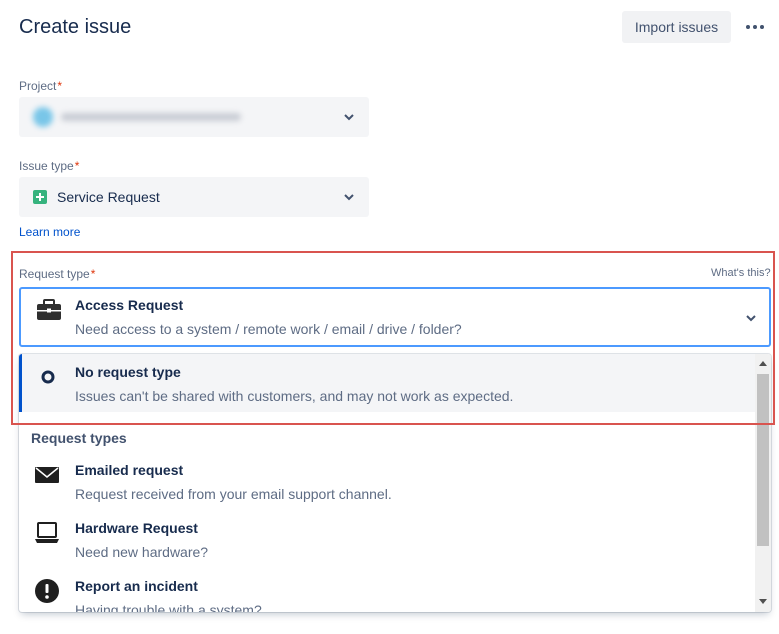 The height and width of the screenshot is (634, 779). What do you see at coordinates (47, 475) in the screenshot?
I see `envelope-icon` at bounding box center [47, 475].